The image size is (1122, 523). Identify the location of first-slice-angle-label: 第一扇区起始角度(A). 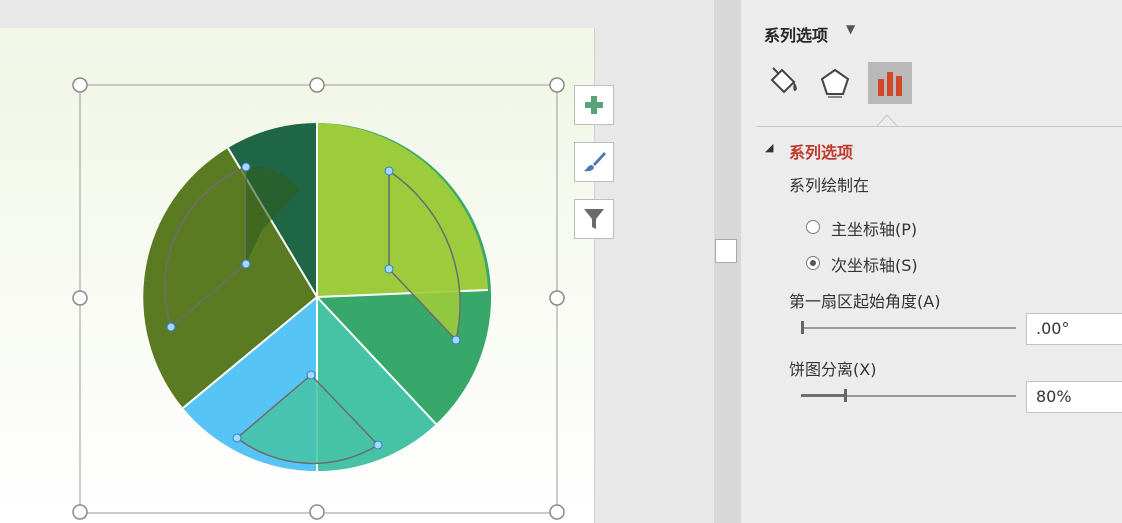
(865, 301).